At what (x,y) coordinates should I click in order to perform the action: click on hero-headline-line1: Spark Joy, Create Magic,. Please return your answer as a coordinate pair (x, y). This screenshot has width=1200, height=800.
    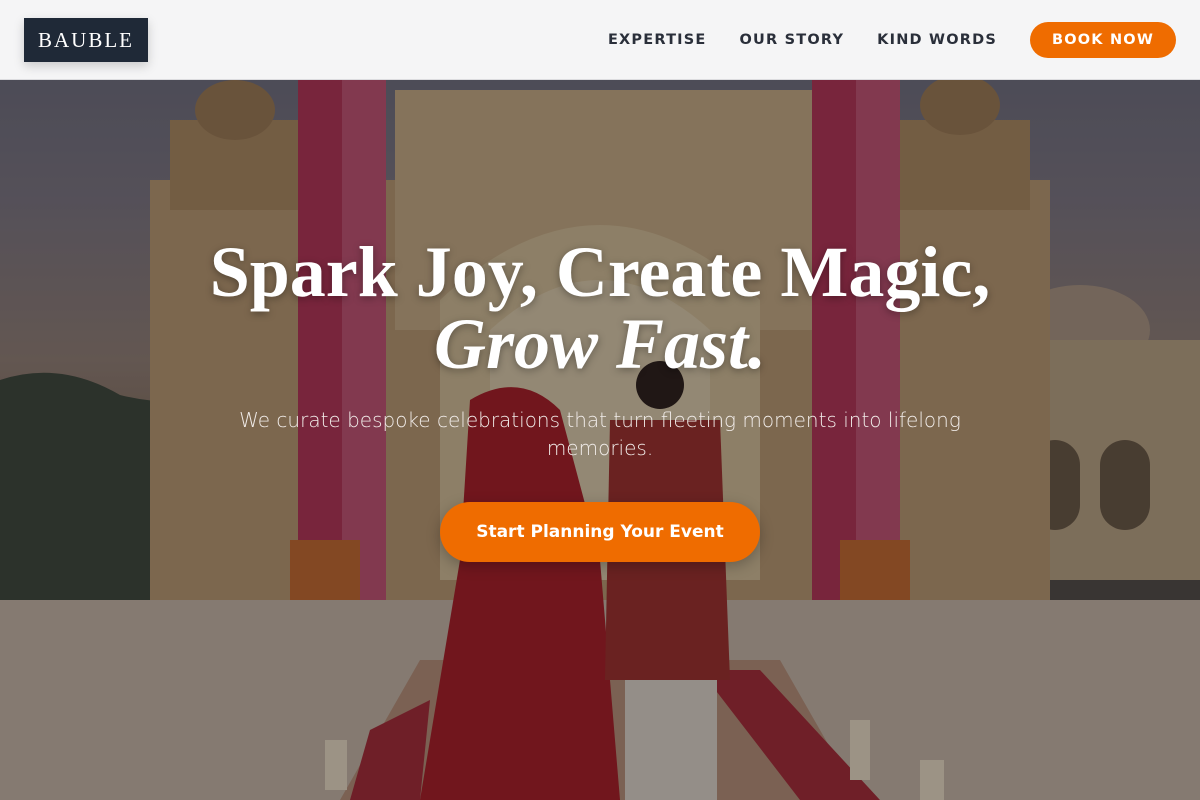
    Looking at the image, I should click on (600, 272).